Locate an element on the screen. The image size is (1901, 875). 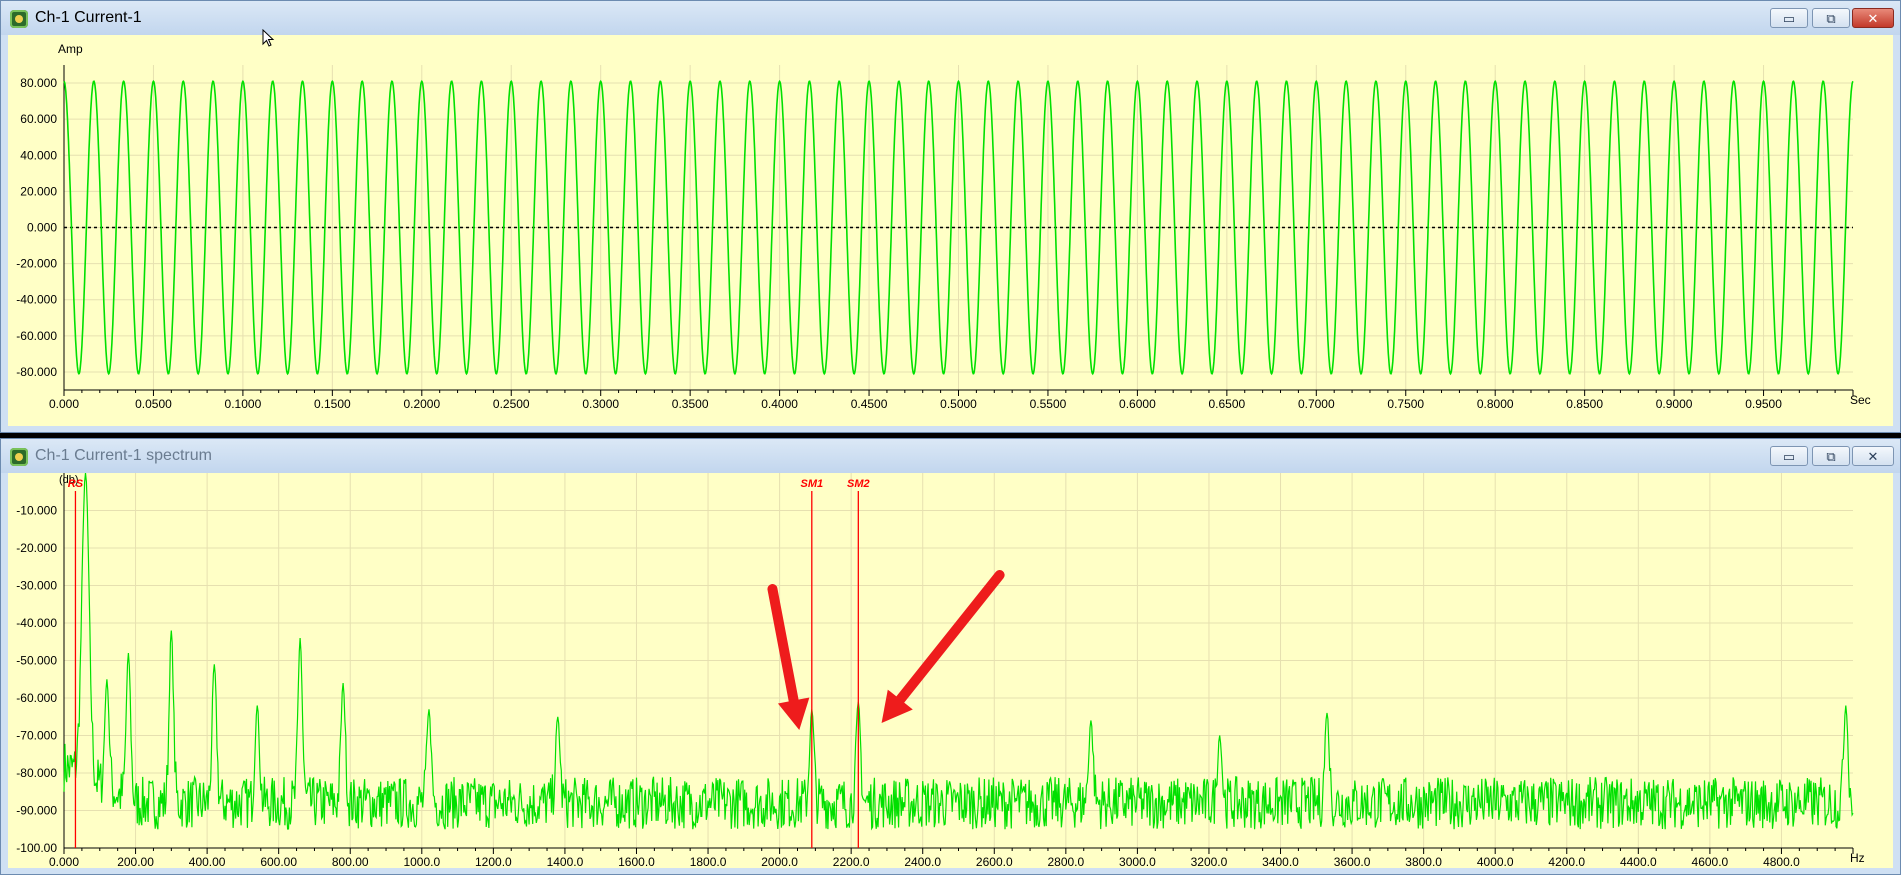
y-tick-label: -10.000 is located at coordinates (36, 511).